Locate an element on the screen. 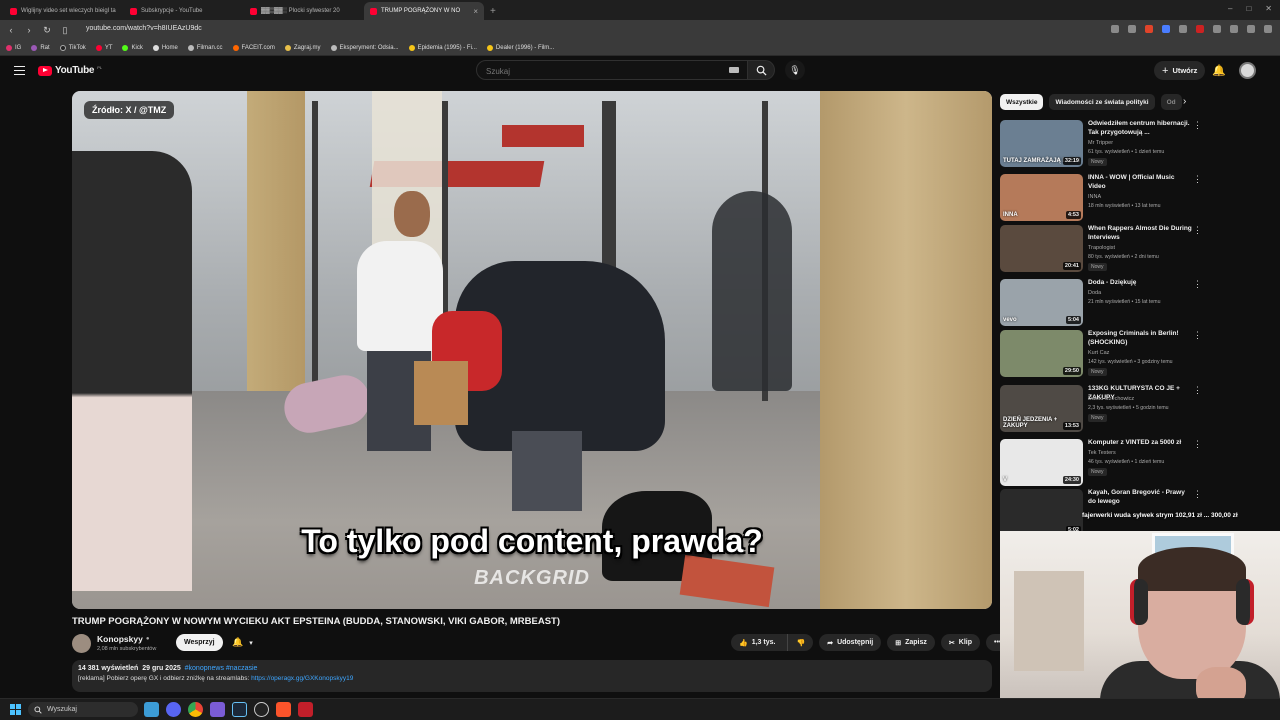  recommended-channel: Kurt Caz is located at coordinates (1098, 353).